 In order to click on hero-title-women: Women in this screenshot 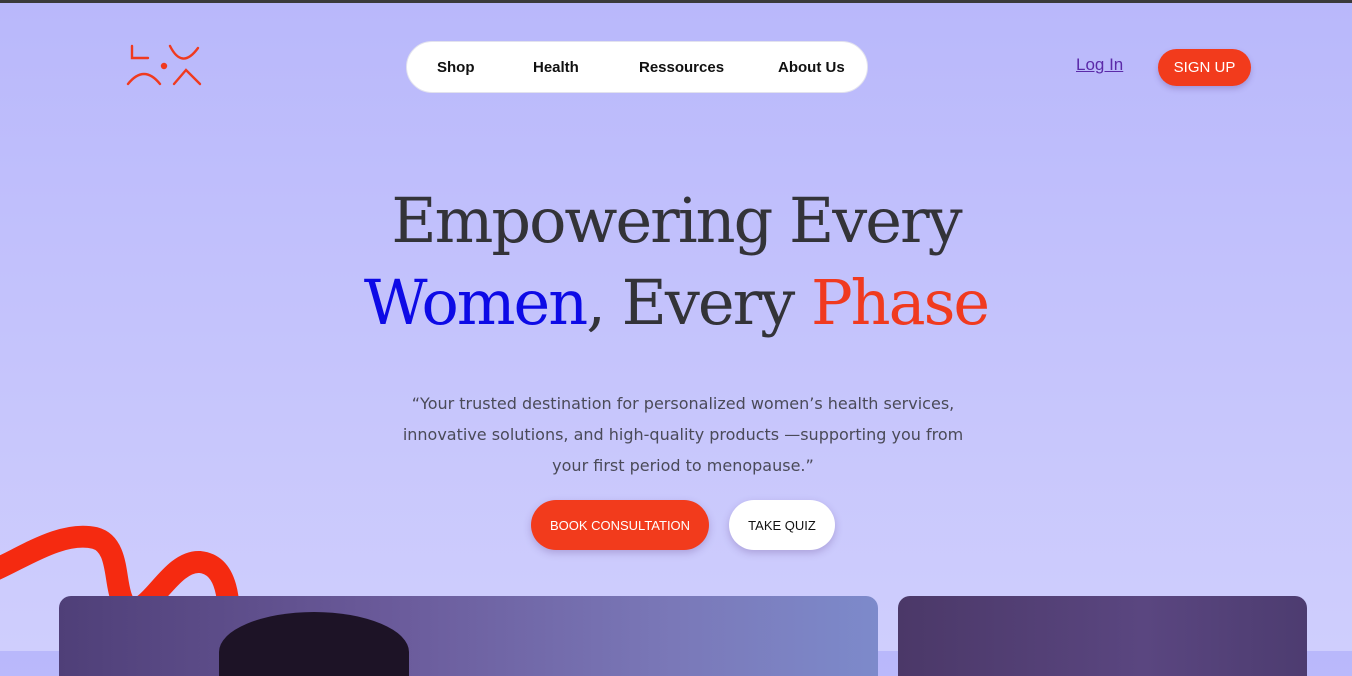, I will do `click(475, 302)`.